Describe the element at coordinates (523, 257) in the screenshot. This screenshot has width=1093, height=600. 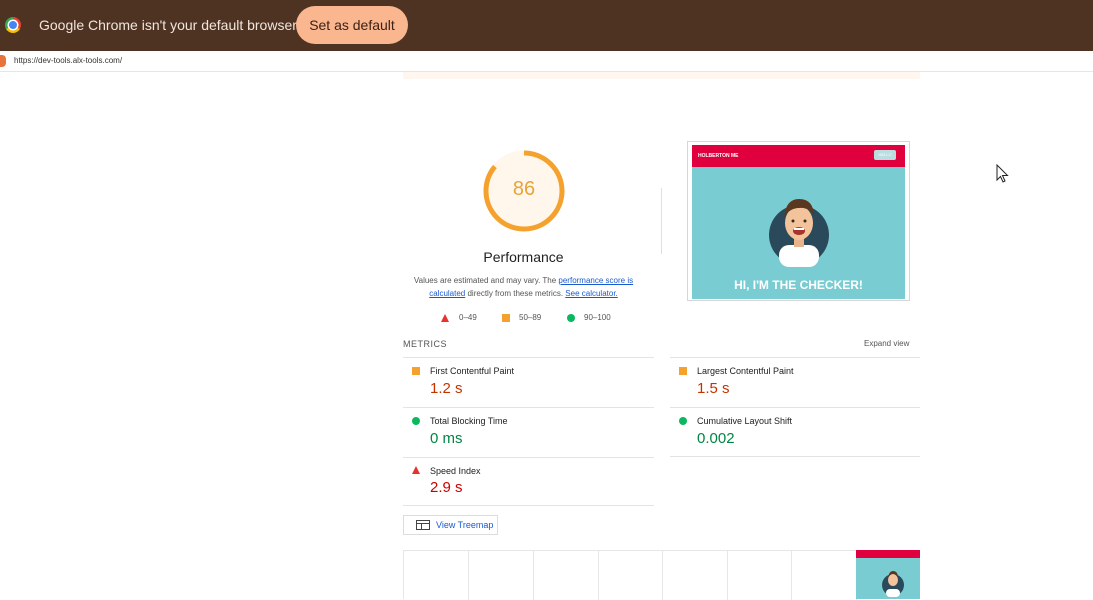
I see `performance-title: Performance` at that location.